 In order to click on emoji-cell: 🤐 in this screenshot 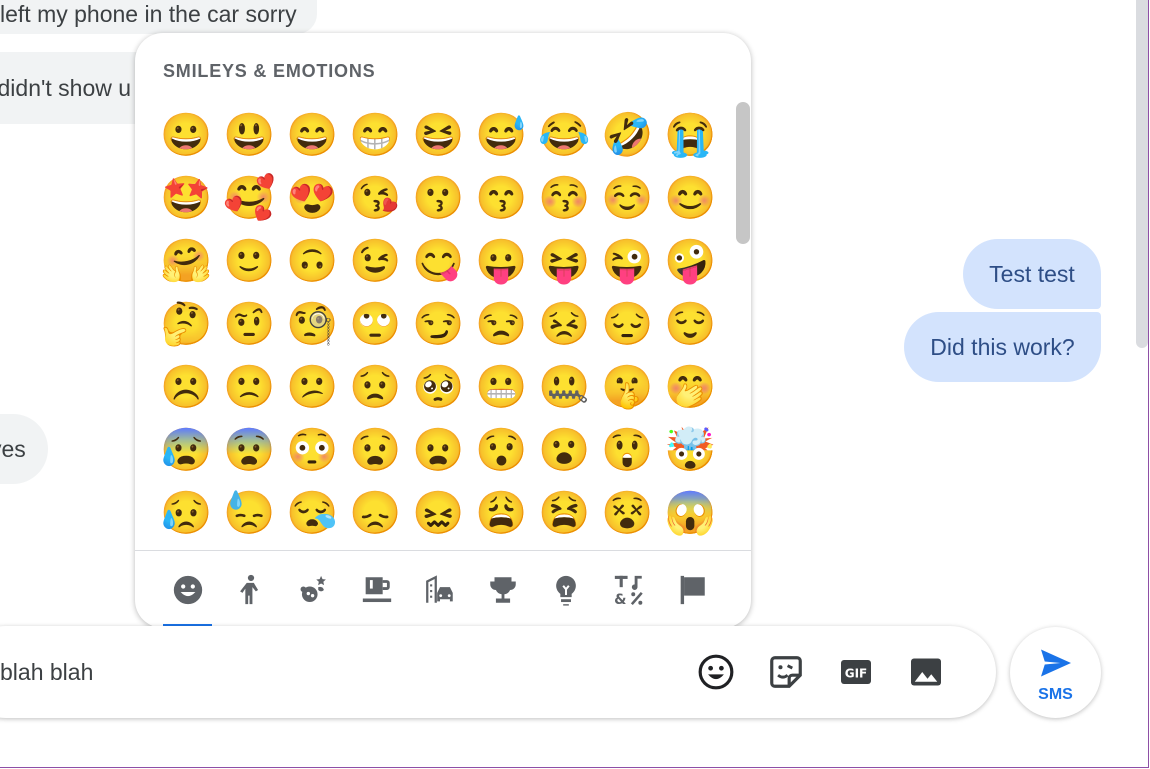, I will do `click(564, 386)`.